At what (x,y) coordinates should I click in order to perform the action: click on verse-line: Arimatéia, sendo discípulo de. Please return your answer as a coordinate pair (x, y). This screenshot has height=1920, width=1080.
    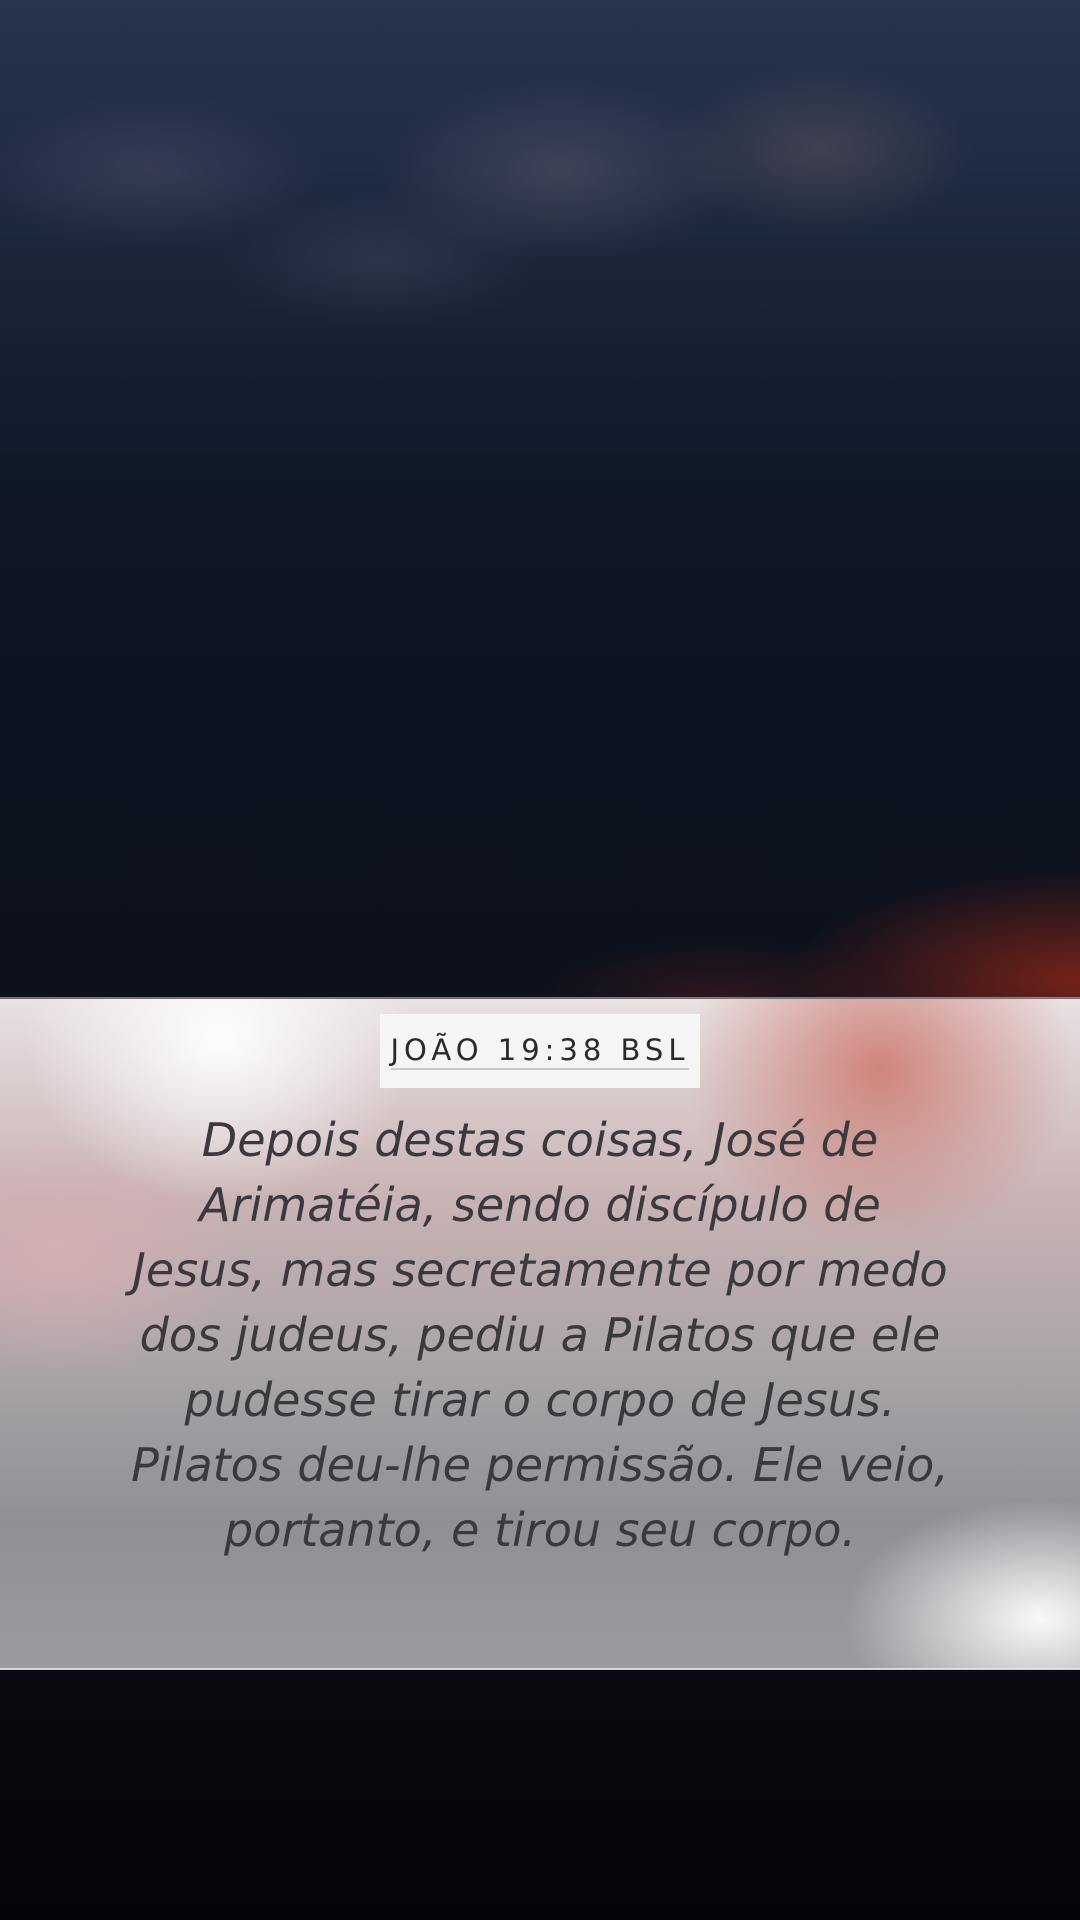
    Looking at the image, I should click on (540, 1205).